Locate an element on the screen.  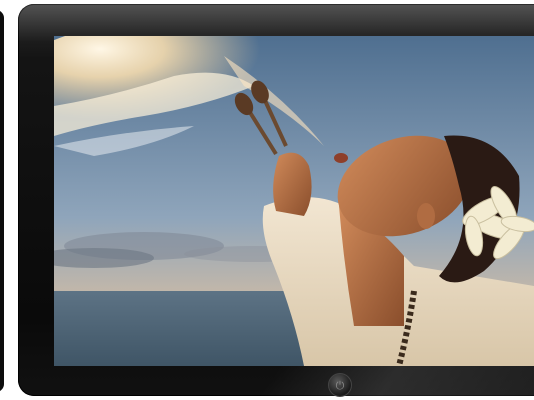
ear is located at coordinates (426, 216).